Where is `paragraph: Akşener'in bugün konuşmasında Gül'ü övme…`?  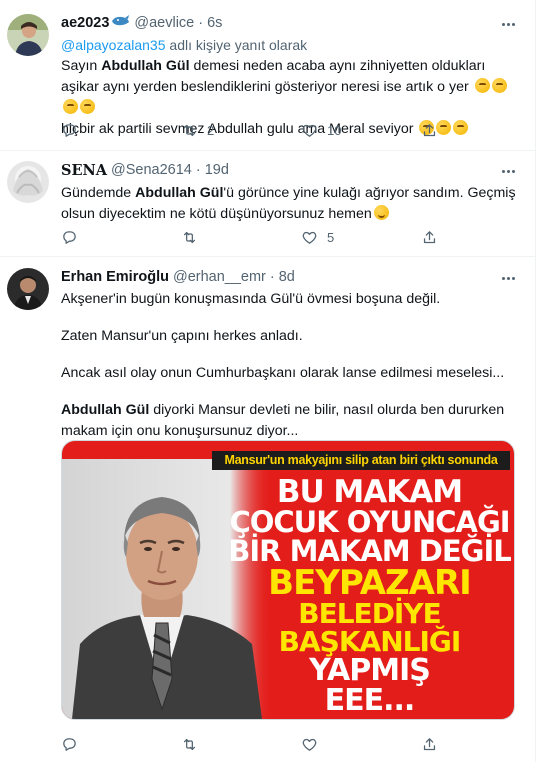
paragraph: Akşener'in bugün konuşmasında Gül'ü övme… is located at coordinates (251, 299).